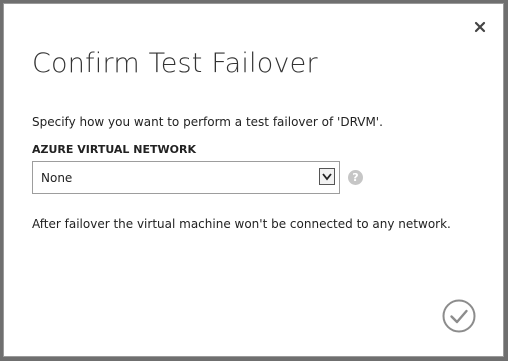 The image size is (508, 361). Describe the element at coordinates (114, 149) in the screenshot. I see `network-label: AZURE VIRTUAL NETWORK` at that location.